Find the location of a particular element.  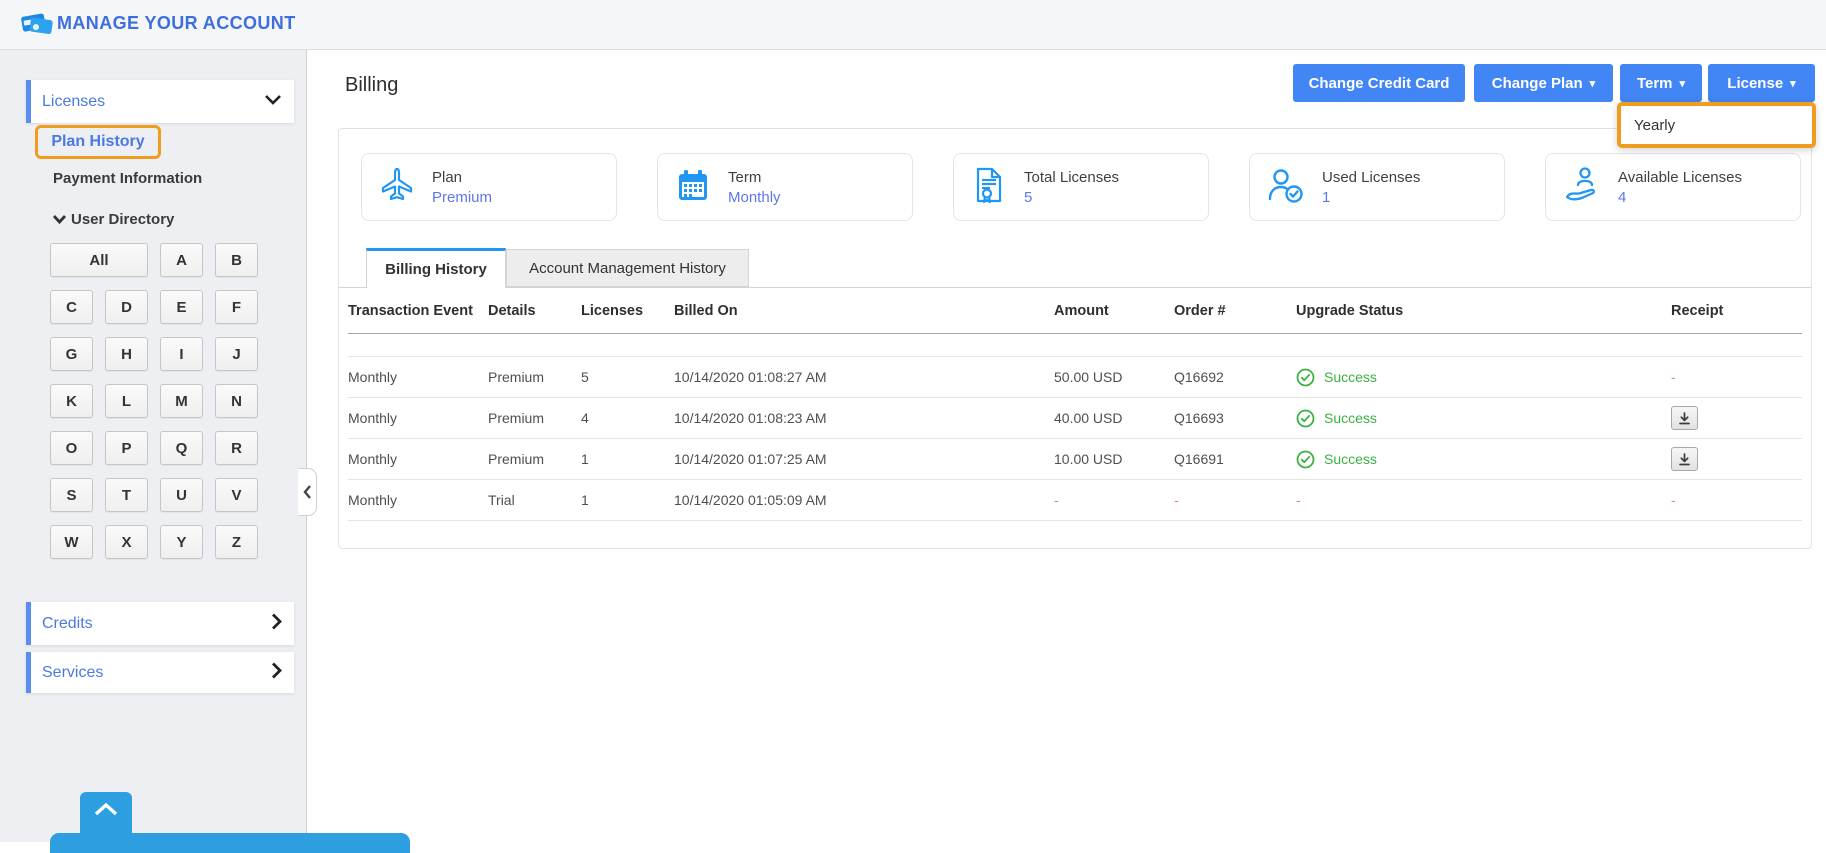

cell-receipt is located at coordinates (1736, 418).